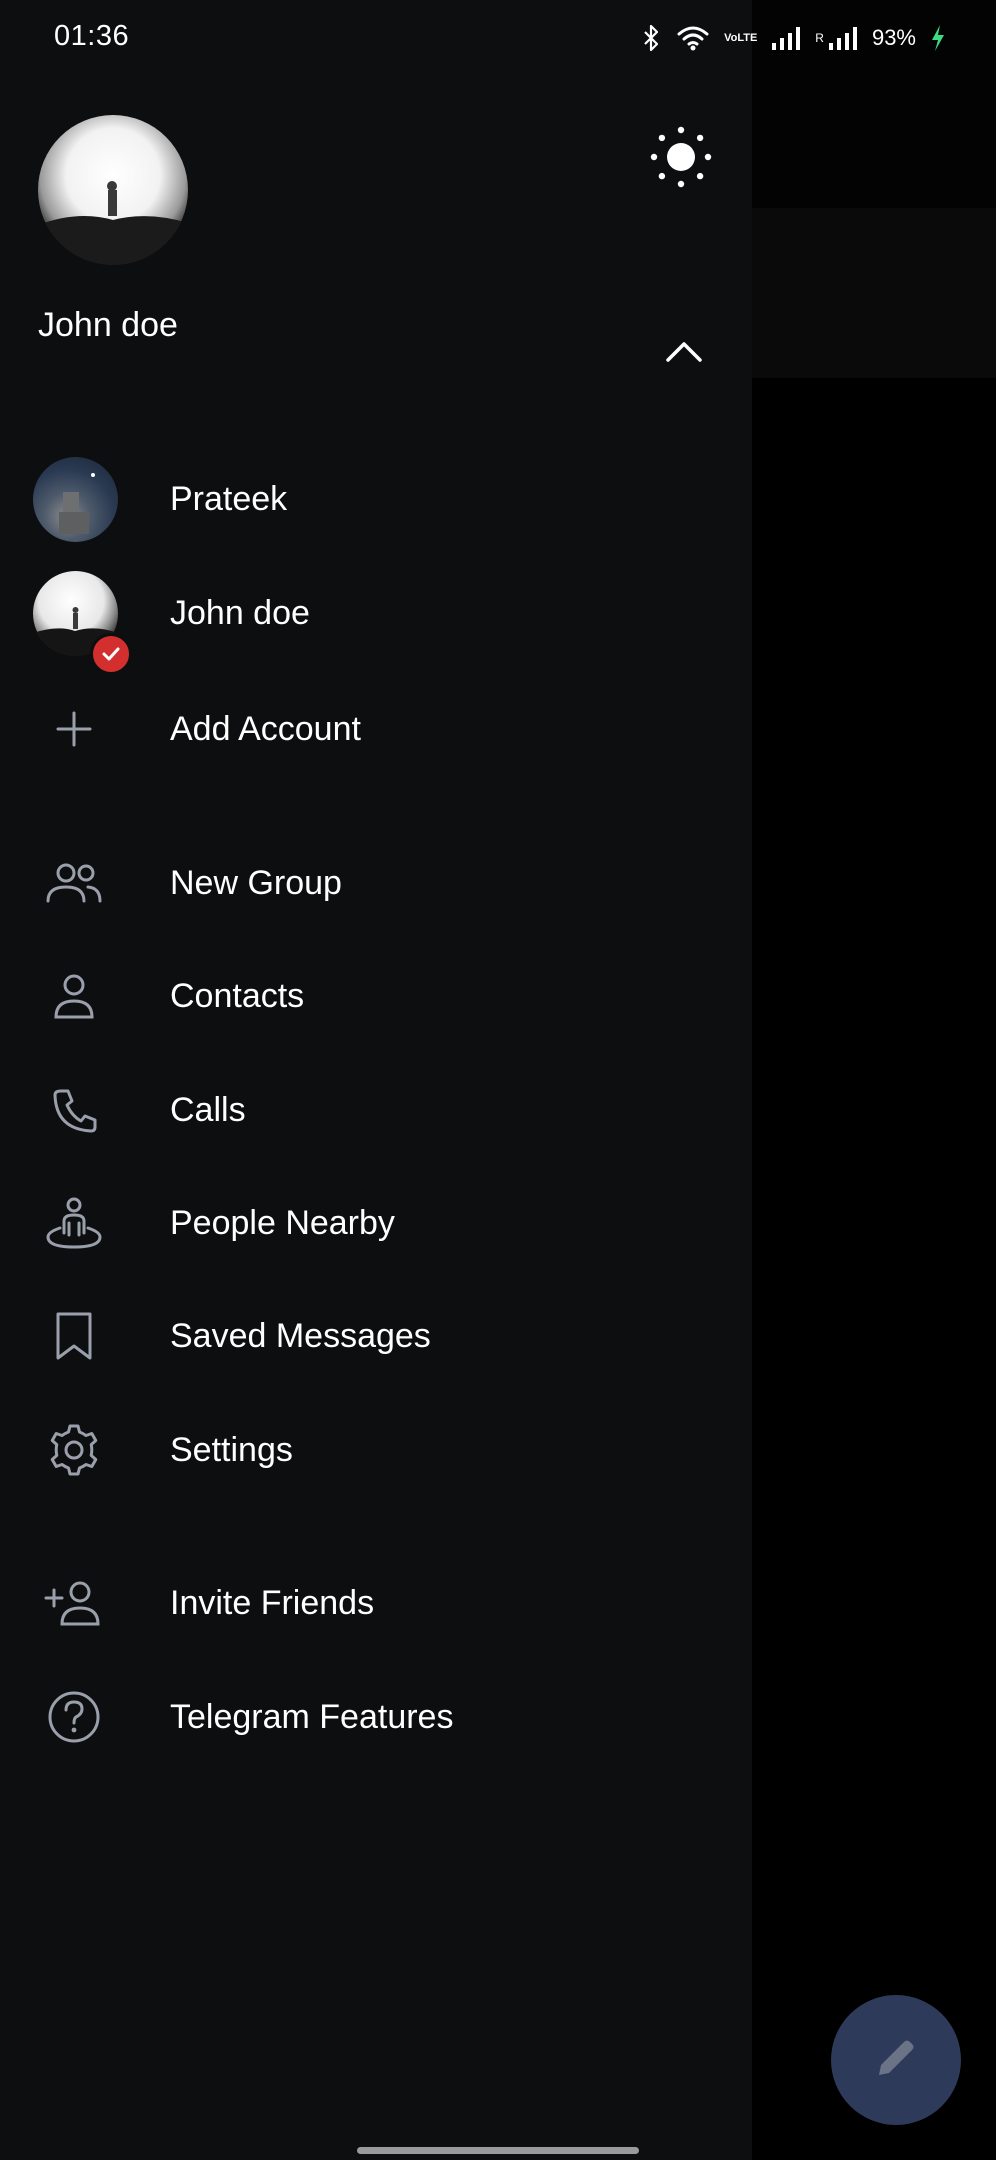 This screenshot has width=996, height=2160. I want to click on account-row-prateek: Prateek, so click(376, 499).